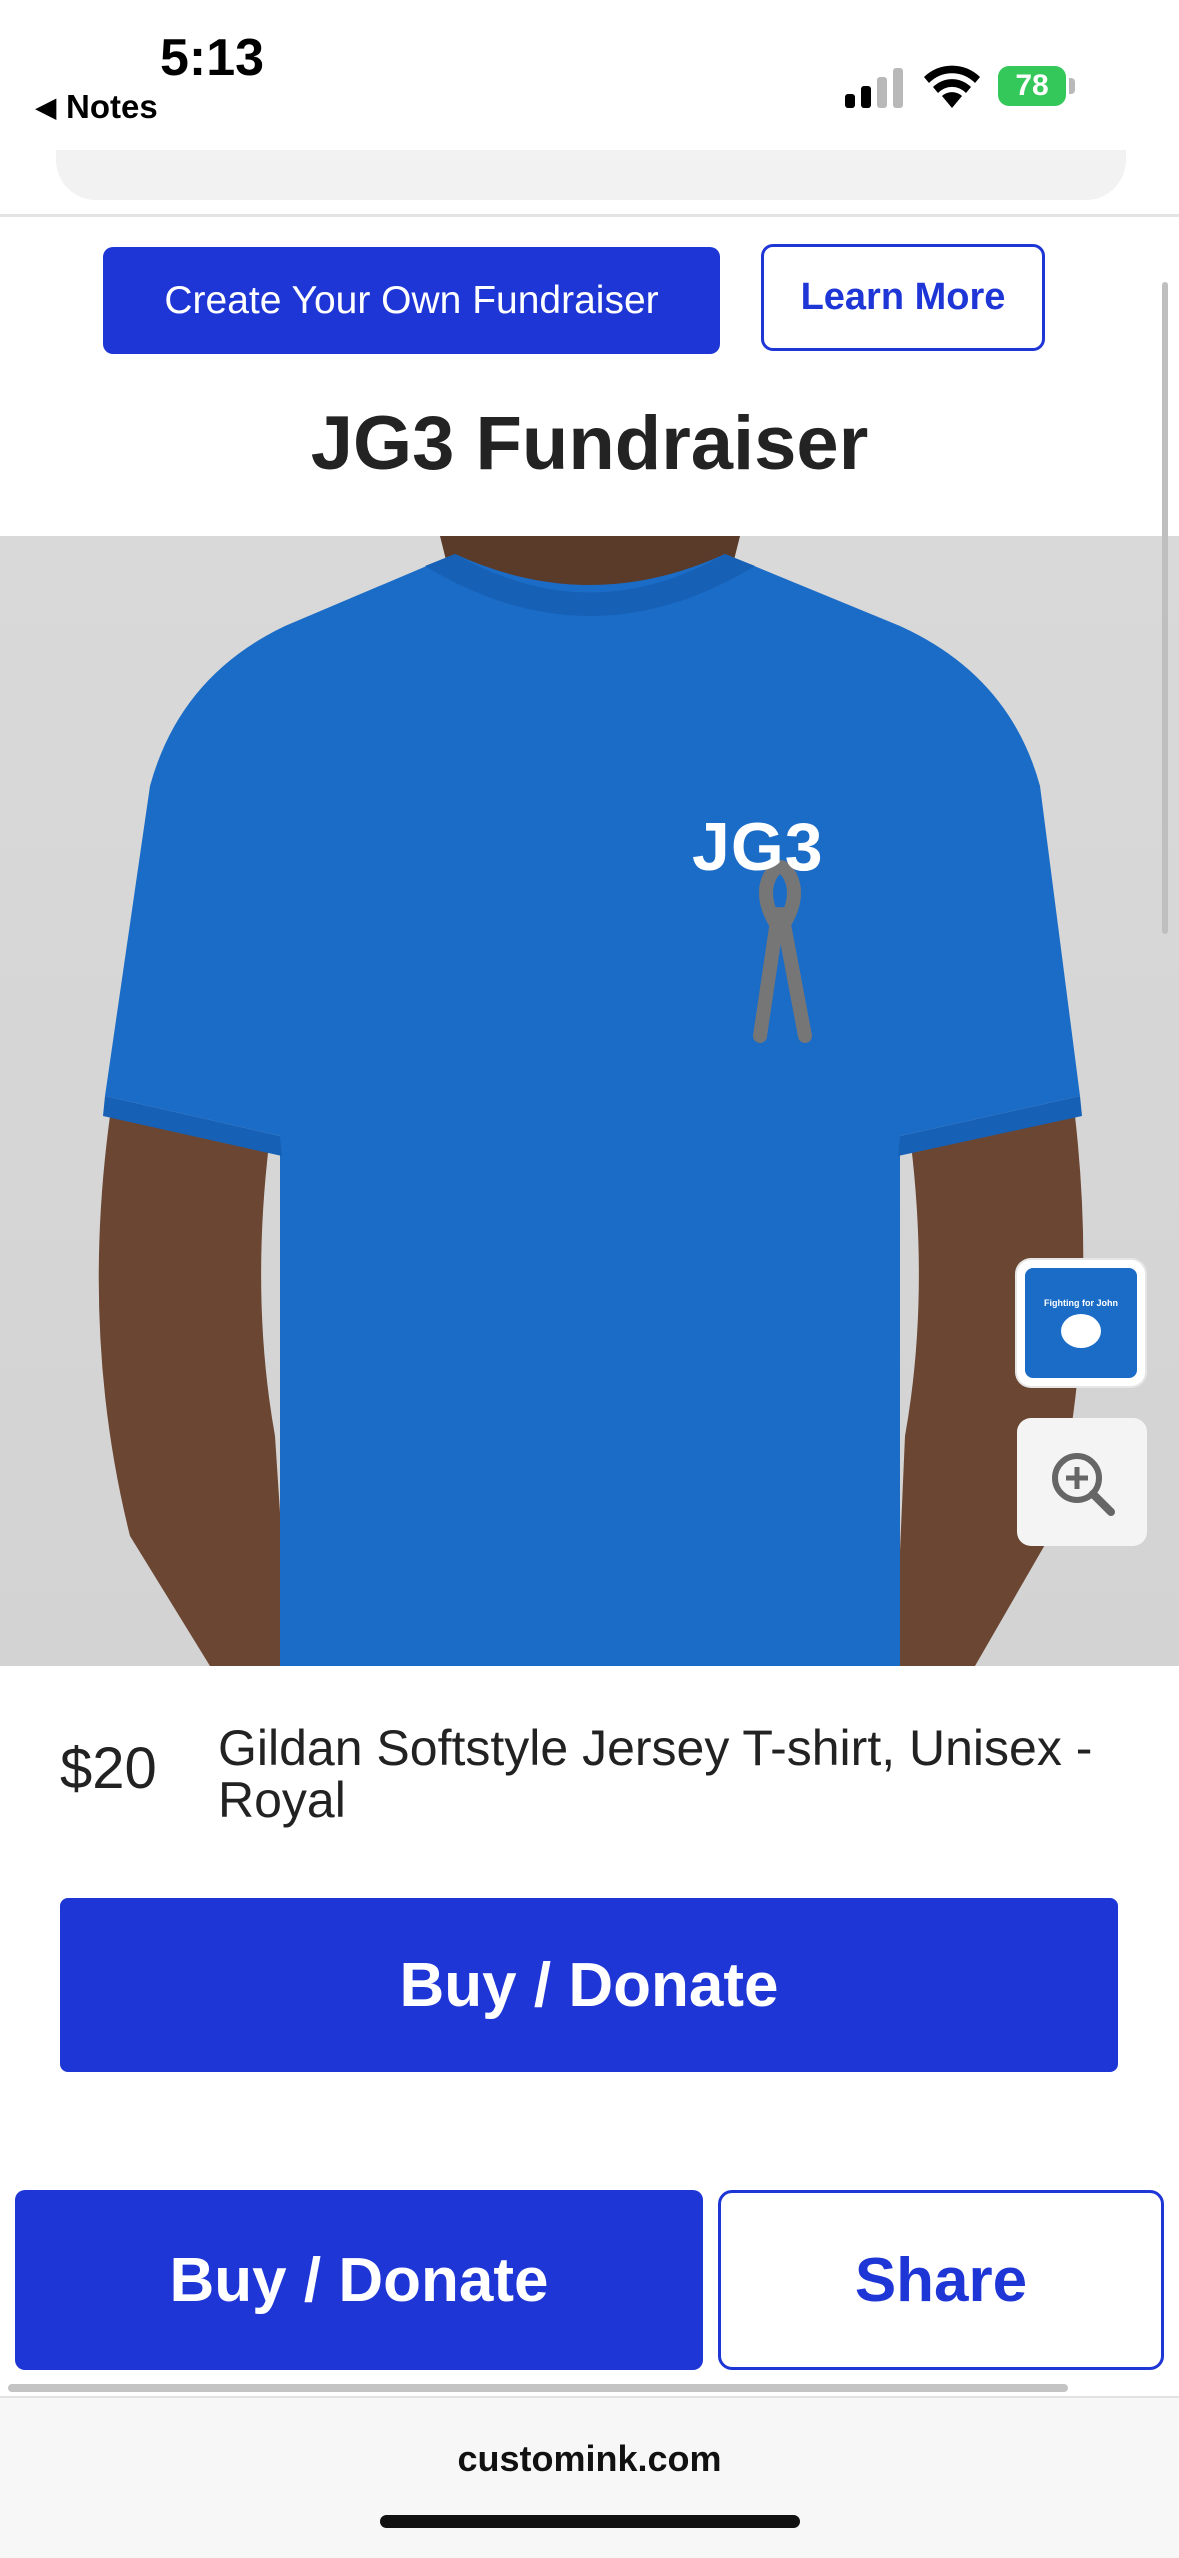 The height and width of the screenshot is (2558, 1179). I want to click on back-arrow-icon: ◀, so click(46, 106).